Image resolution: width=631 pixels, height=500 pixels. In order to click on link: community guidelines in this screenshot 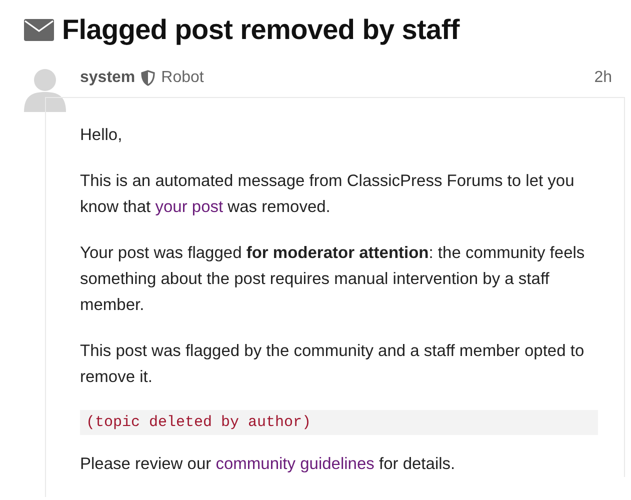, I will do `click(295, 464)`.